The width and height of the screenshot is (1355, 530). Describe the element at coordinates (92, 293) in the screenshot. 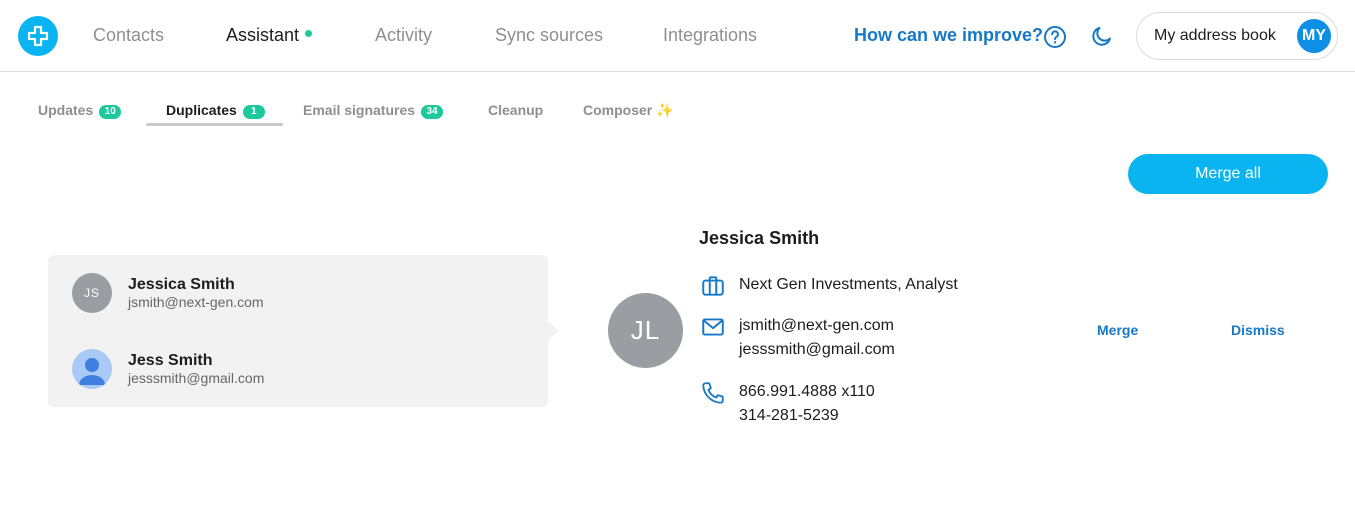

I see `avatar: JS` at that location.